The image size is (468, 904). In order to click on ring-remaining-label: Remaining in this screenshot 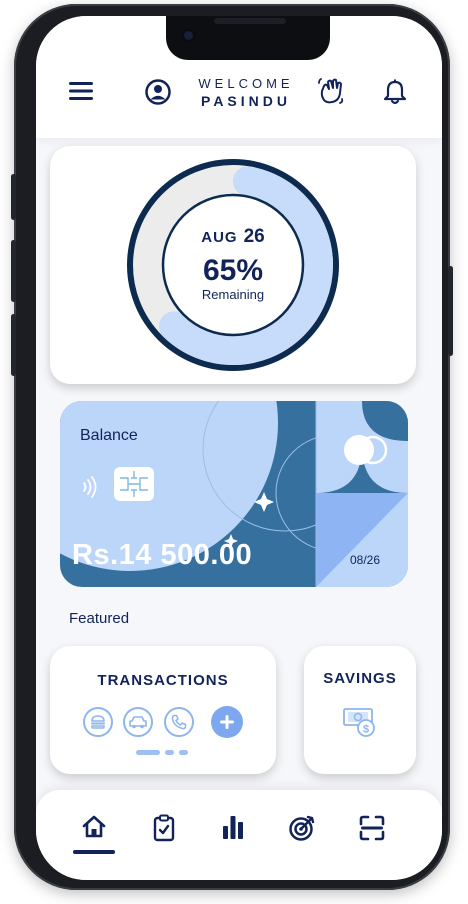, I will do `click(233, 294)`.